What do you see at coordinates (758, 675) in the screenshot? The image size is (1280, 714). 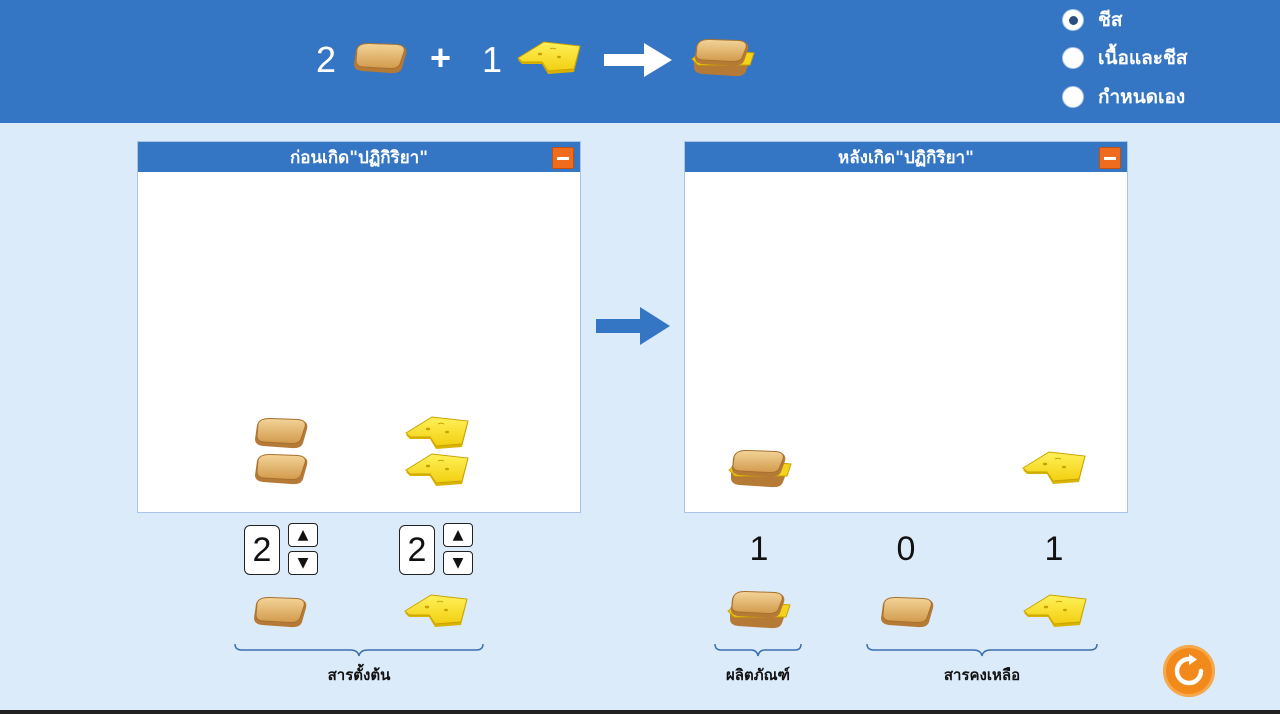 I see `product-label: ผลิตภัณฑ์` at bounding box center [758, 675].